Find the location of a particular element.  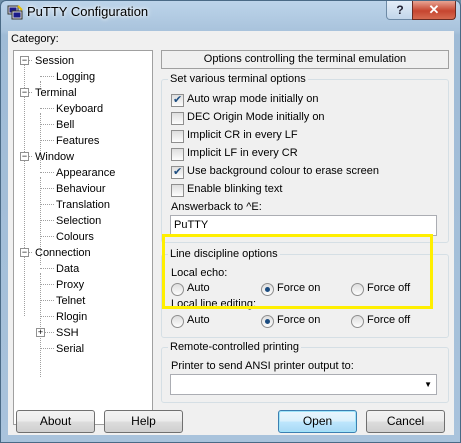

putty-app-icon is located at coordinates (15, 12).